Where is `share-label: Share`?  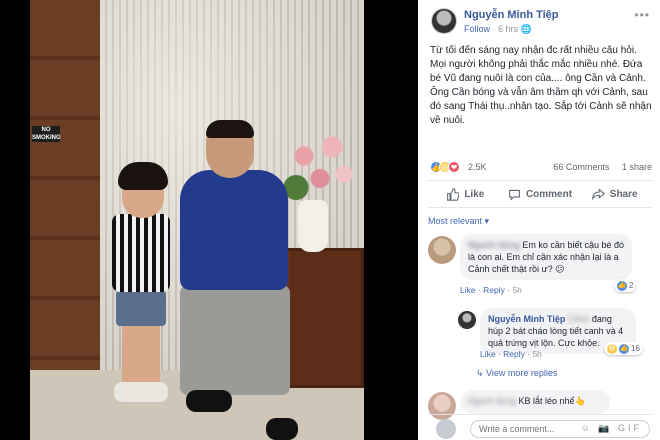
share-label: Share is located at coordinates (623, 194).